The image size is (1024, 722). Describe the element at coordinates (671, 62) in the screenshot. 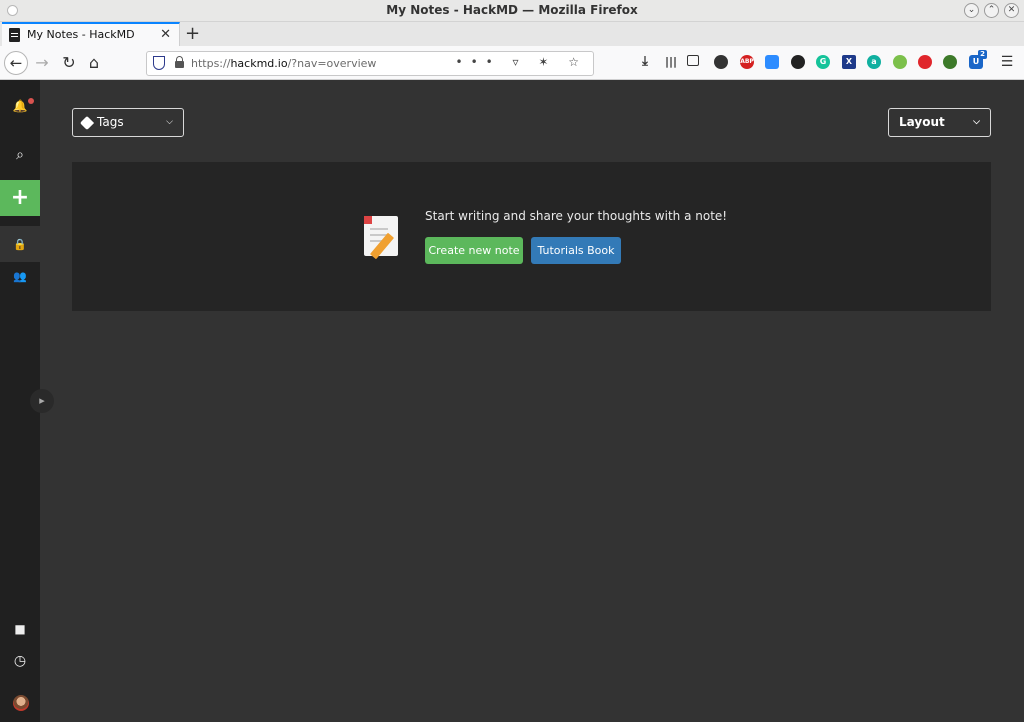

I see `library-icon: |||` at that location.